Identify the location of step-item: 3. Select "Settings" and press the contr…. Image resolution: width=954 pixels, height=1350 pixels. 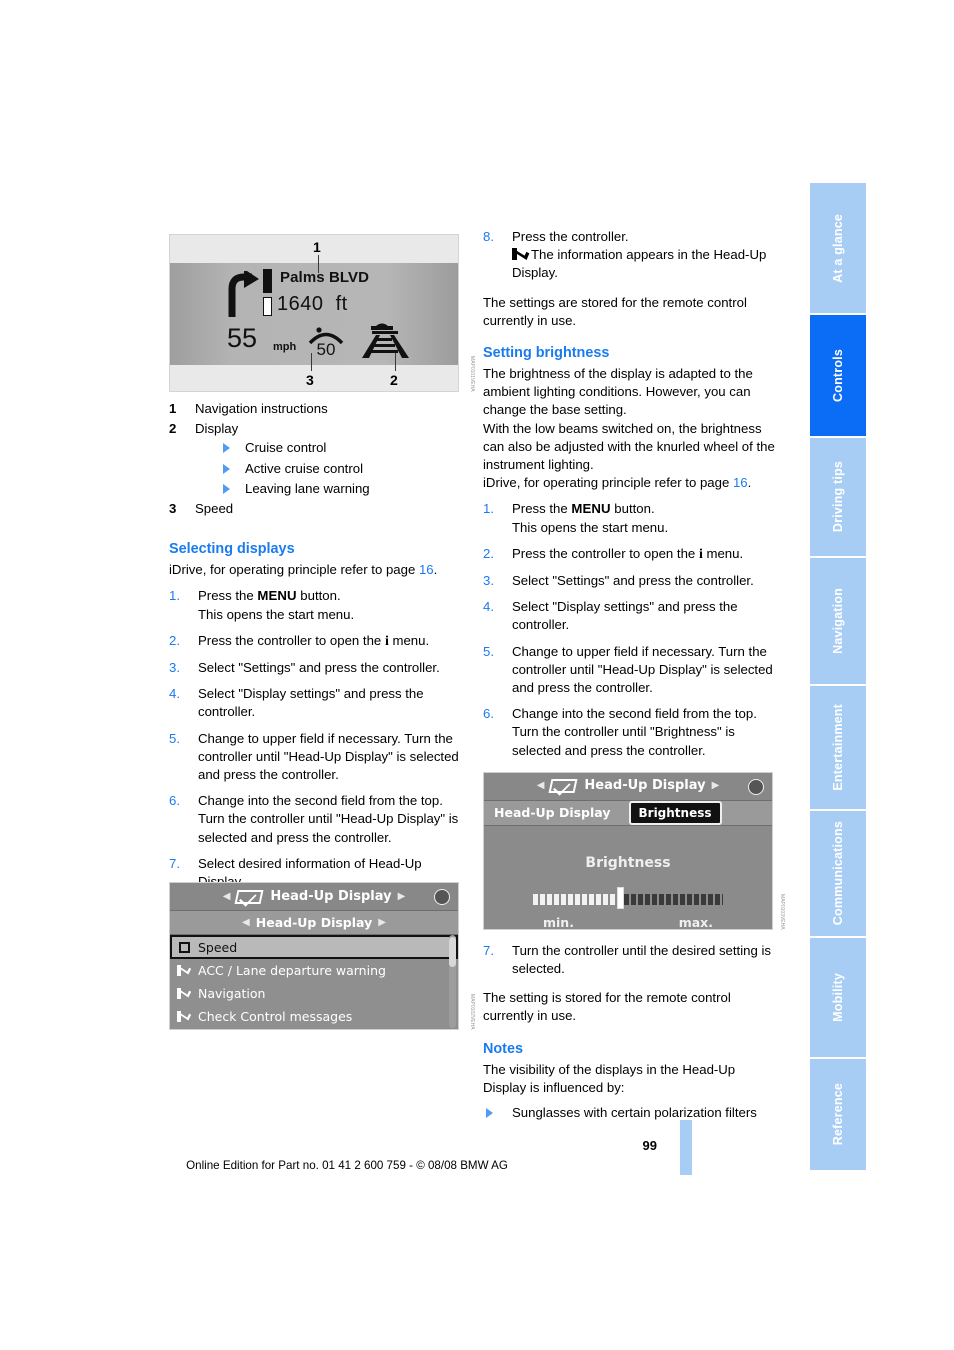
(315, 668).